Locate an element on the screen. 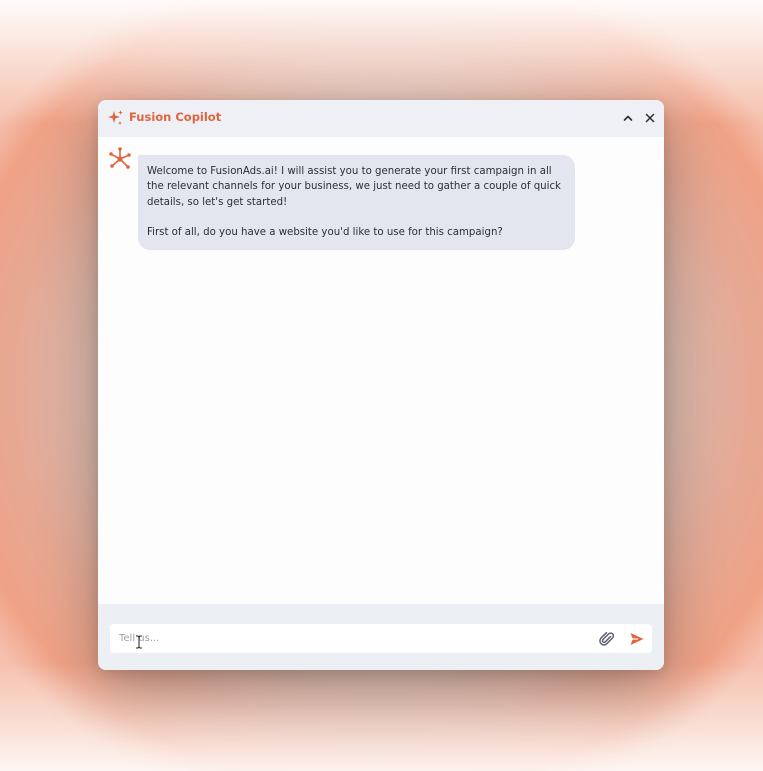 This screenshot has height=771, width=763. message-input is located at coordinates (349, 638).